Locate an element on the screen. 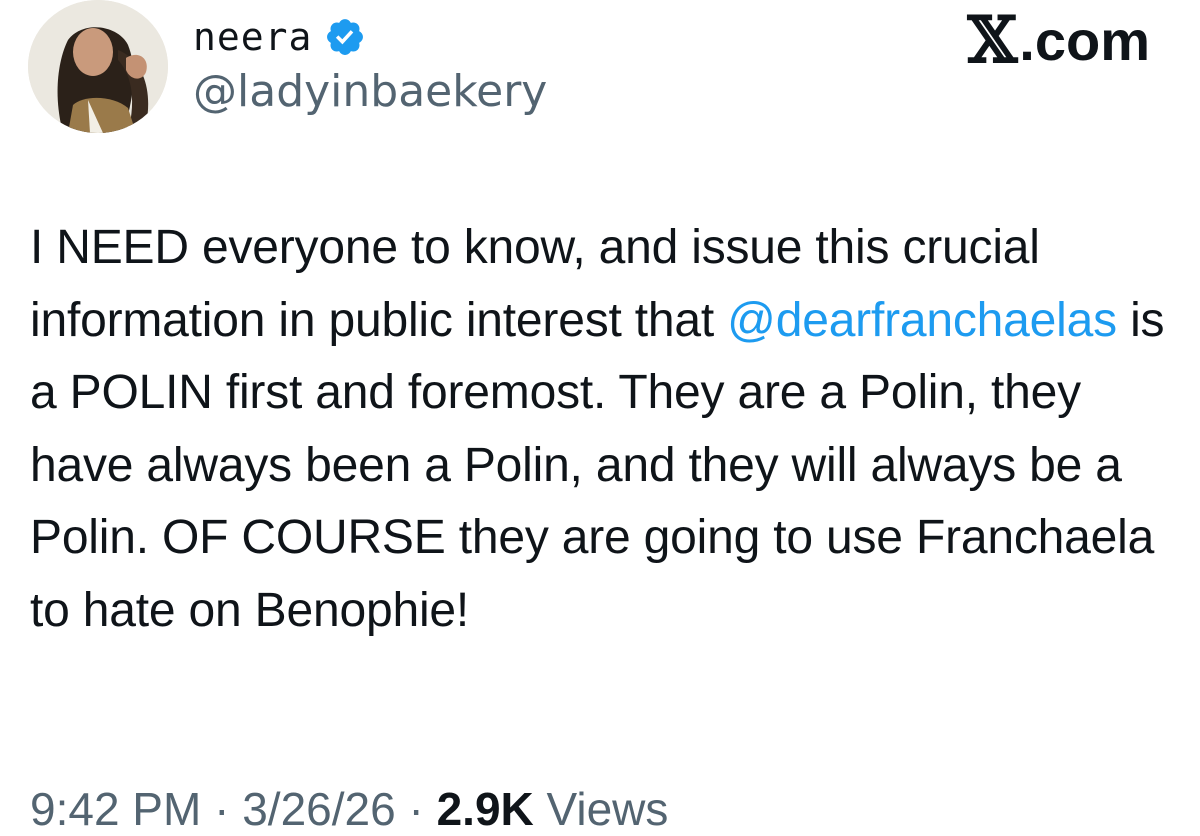 This screenshot has width=1200, height=836. tweet-time: 9:42 PM is located at coordinates (115, 809).